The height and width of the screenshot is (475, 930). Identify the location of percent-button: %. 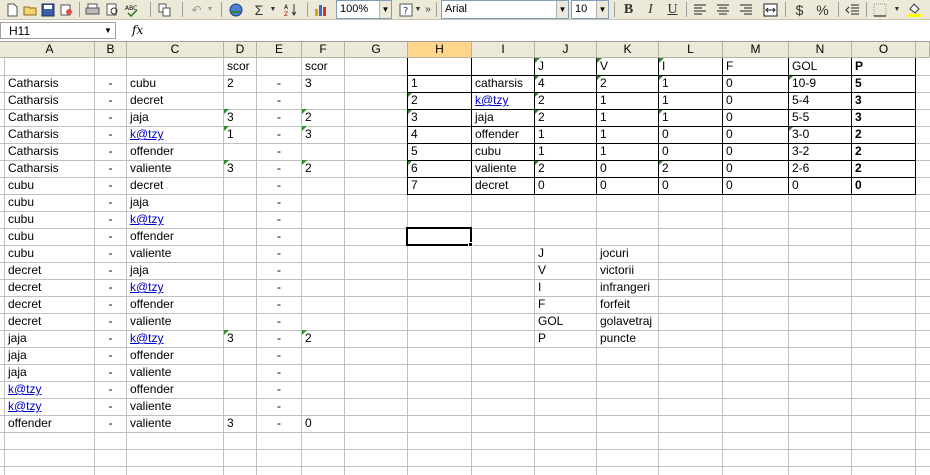
(822, 9).